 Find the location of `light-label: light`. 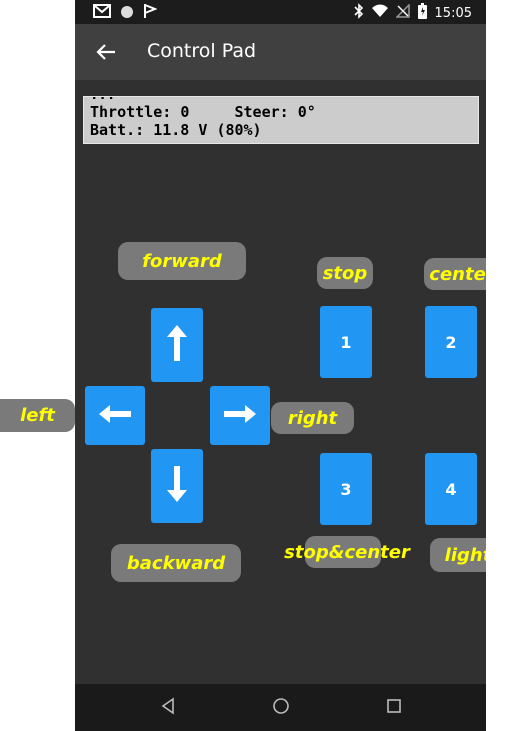

light-label: light is located at coordinates (458, 555).